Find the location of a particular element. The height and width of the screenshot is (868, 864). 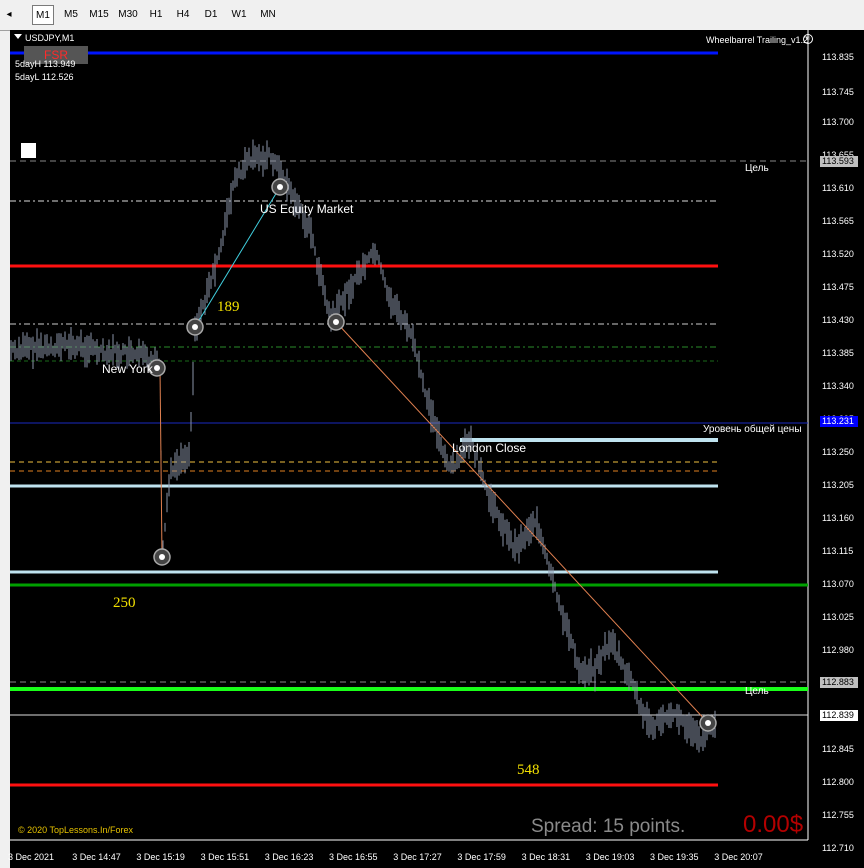

price-axis-label: 113.070 is located at coordinates (838, 584).